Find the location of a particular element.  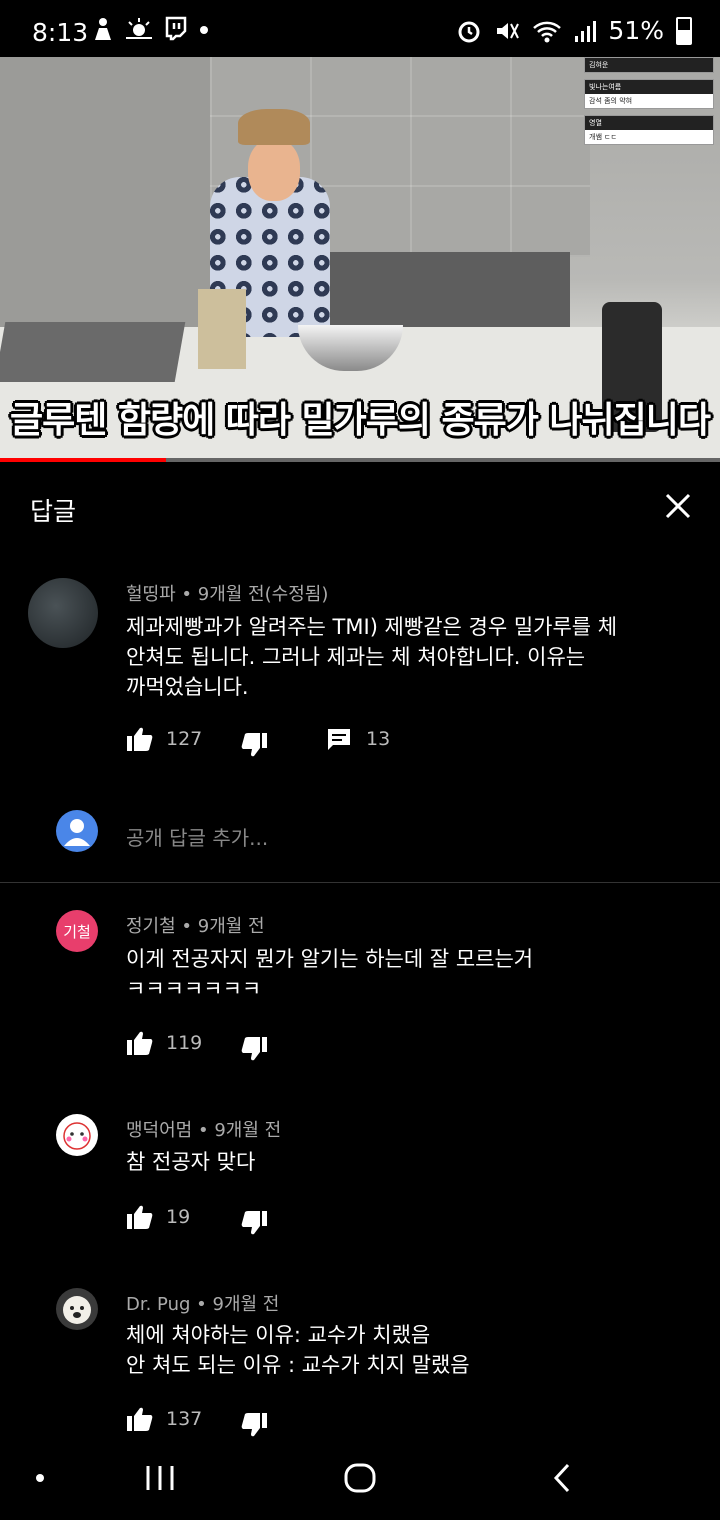

chat-overlay-name: 영열 is located at coordinates (649, 123).